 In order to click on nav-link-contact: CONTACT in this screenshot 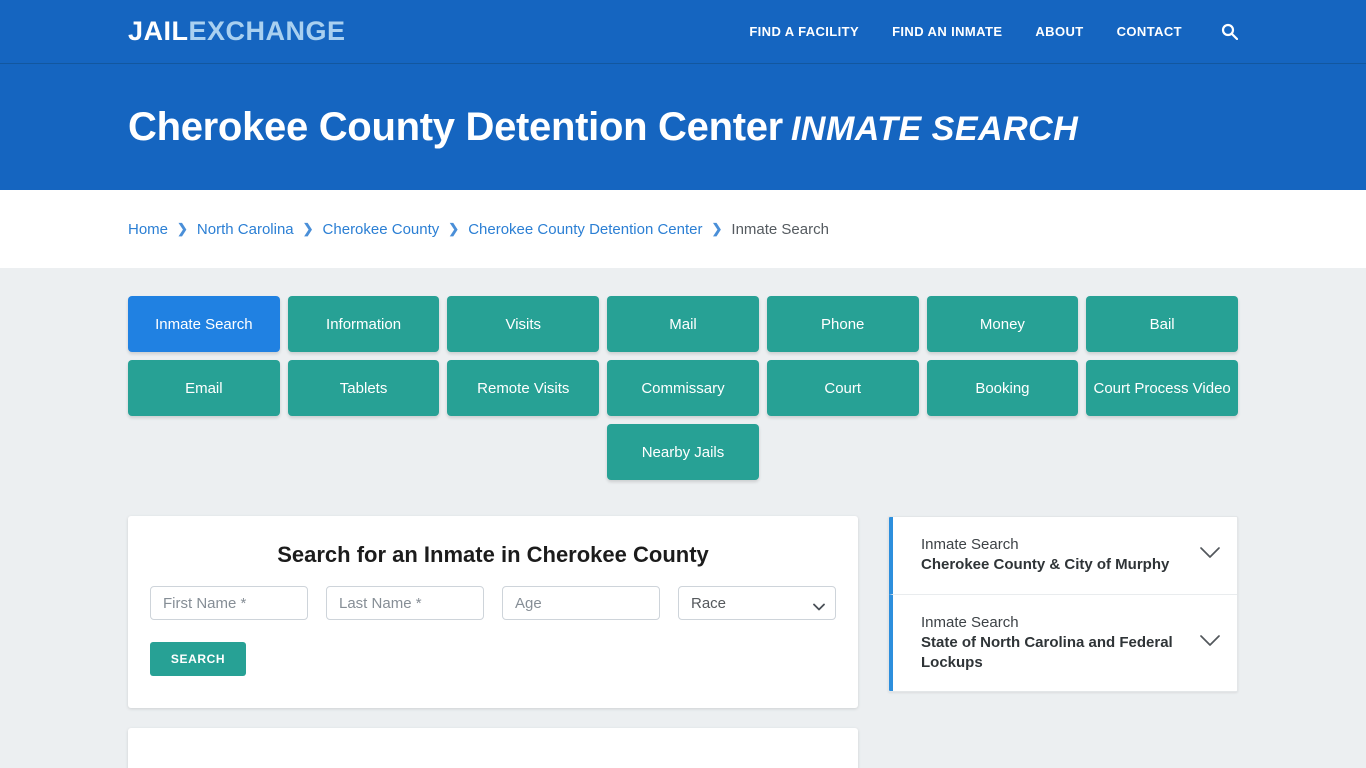, I will do `click(1149, 31)`.